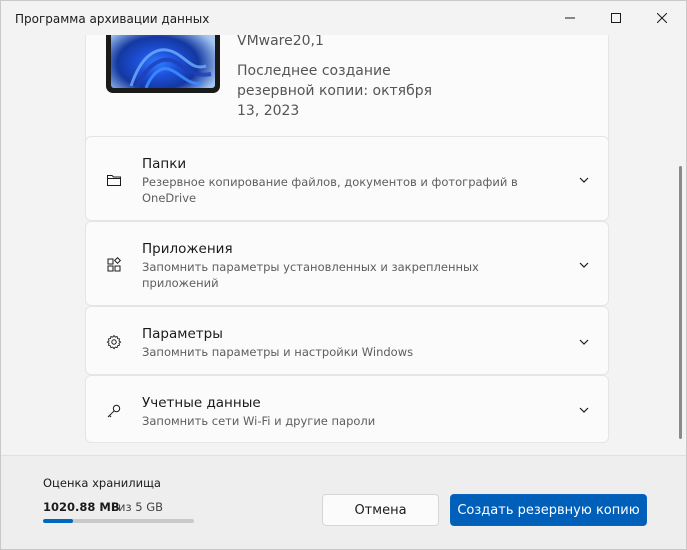  What do you see at coordinates (548, 510) in the screenshot?
I see `create-backup-button: Создать резервную копию` at bounding box center [548, 510].